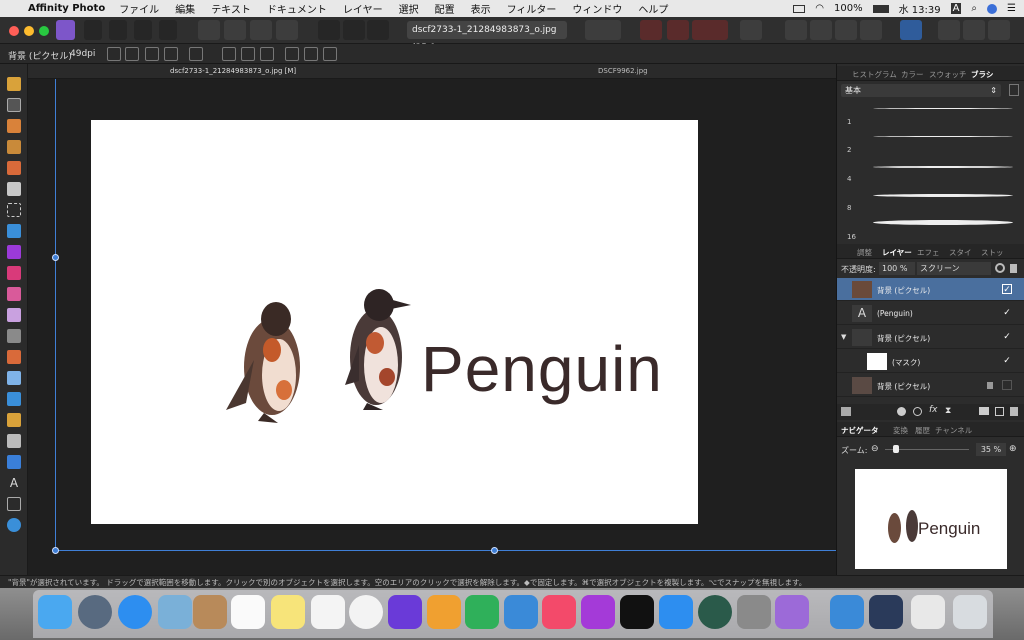 This screenshot has height=640, width=1024. I want to click on layer-row: ▼ 背景 (ピクセル) ✓, so click(930, 337).